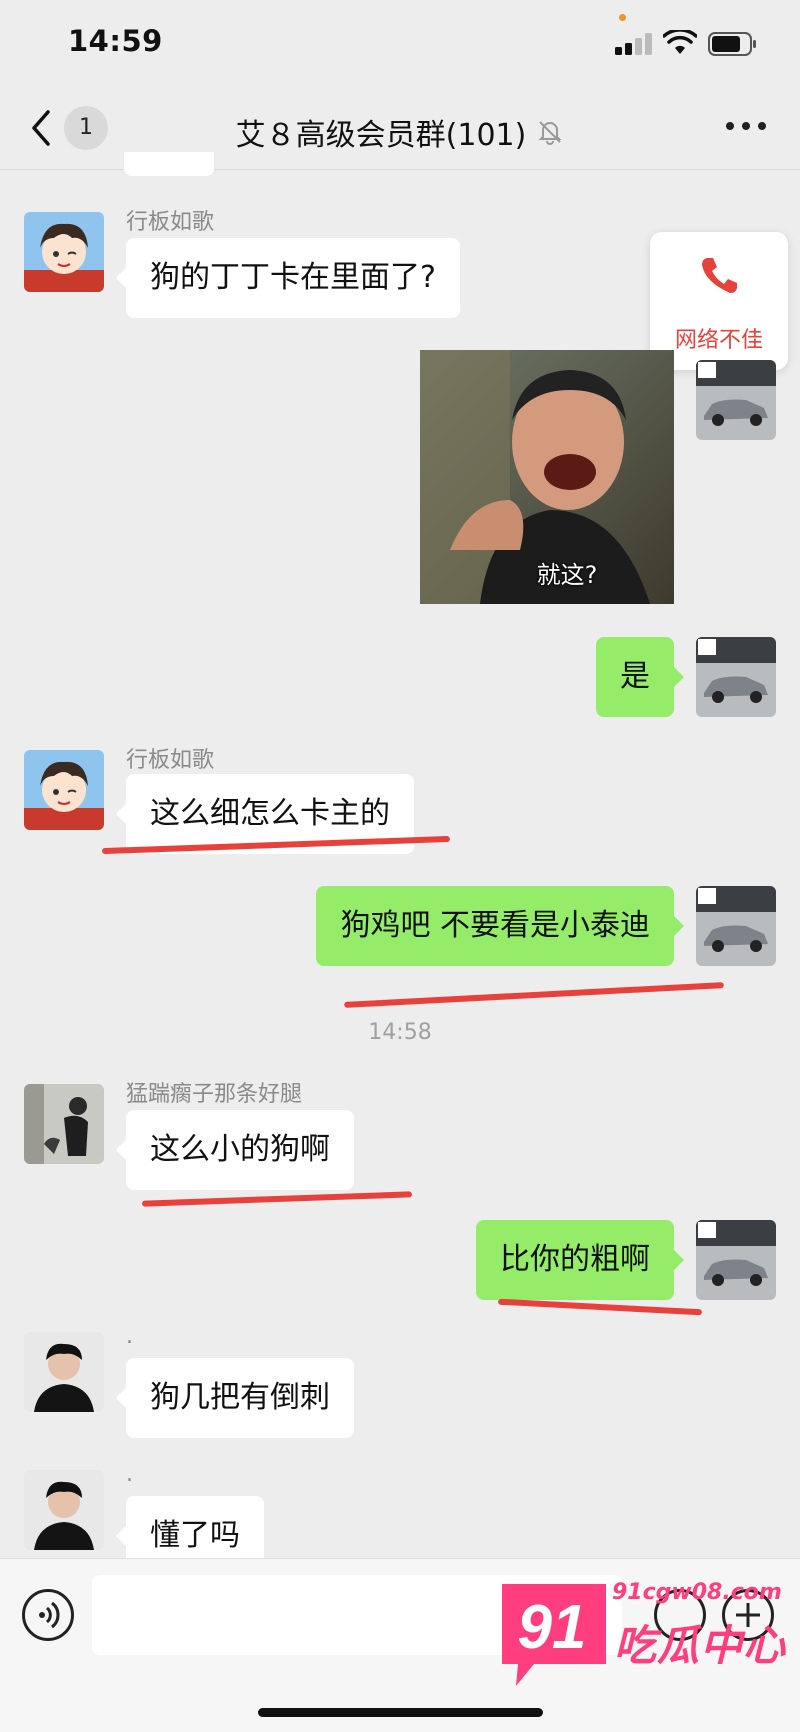 This screenshot has height=1732, width=800. What do you see at coordinates (700, 1645) in the screenshot?
I see `watermark-name: 吃瓜中心` at bounding box center [700, 1645].